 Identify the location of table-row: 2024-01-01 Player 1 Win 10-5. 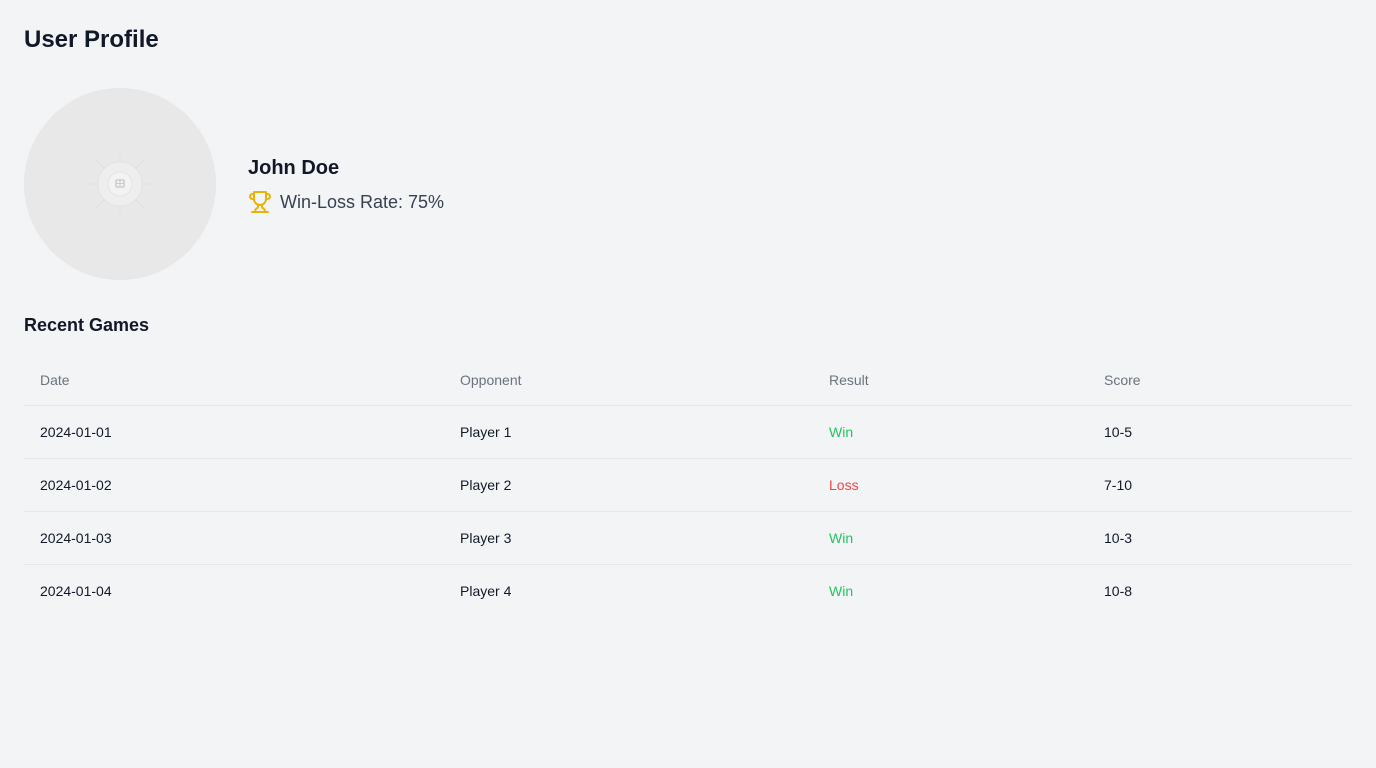
(688, 432).